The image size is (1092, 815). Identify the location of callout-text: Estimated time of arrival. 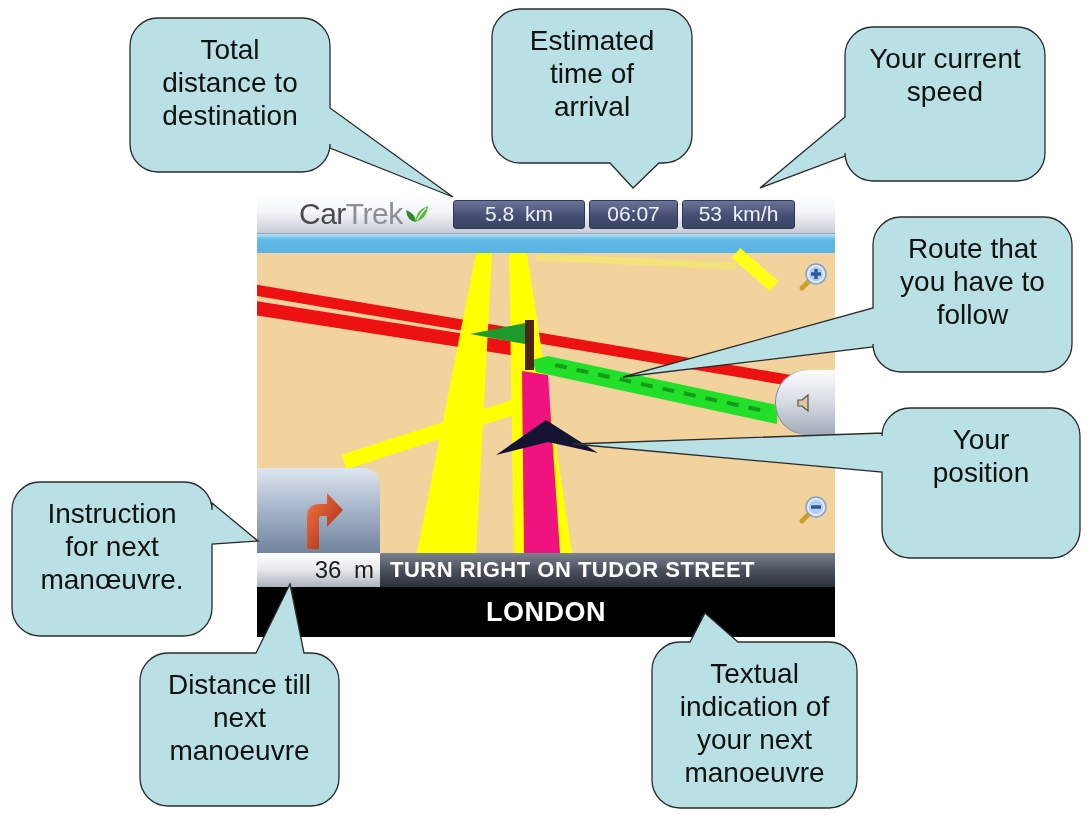
(592, 73).